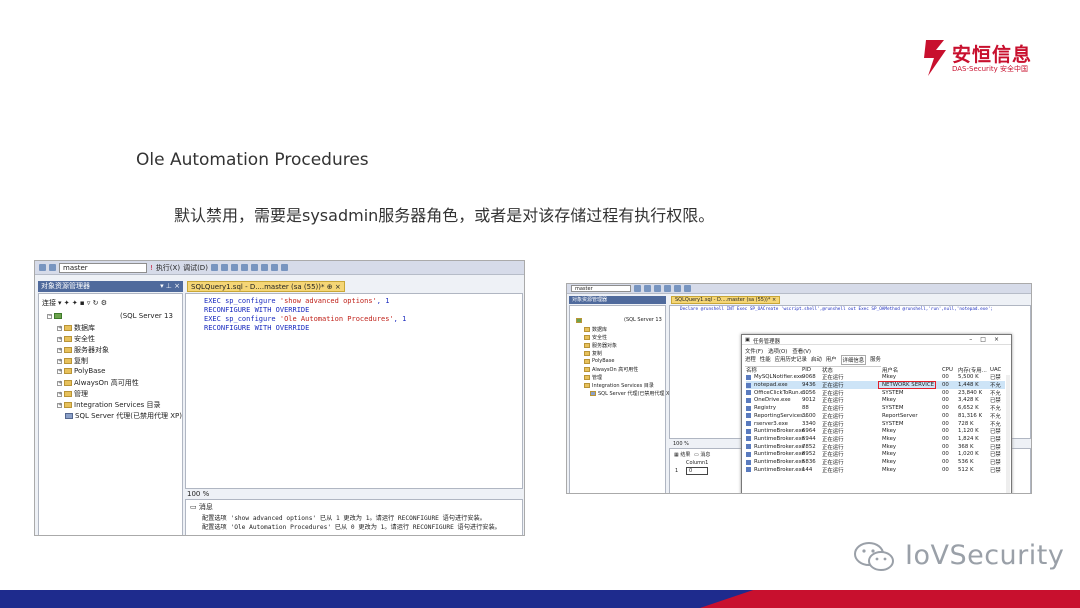 The width and height of the screenshot is (1080, 608). Describe the element at coordinates (49, 316) in the screenshot. I see `collapse-icon: −` at that location.